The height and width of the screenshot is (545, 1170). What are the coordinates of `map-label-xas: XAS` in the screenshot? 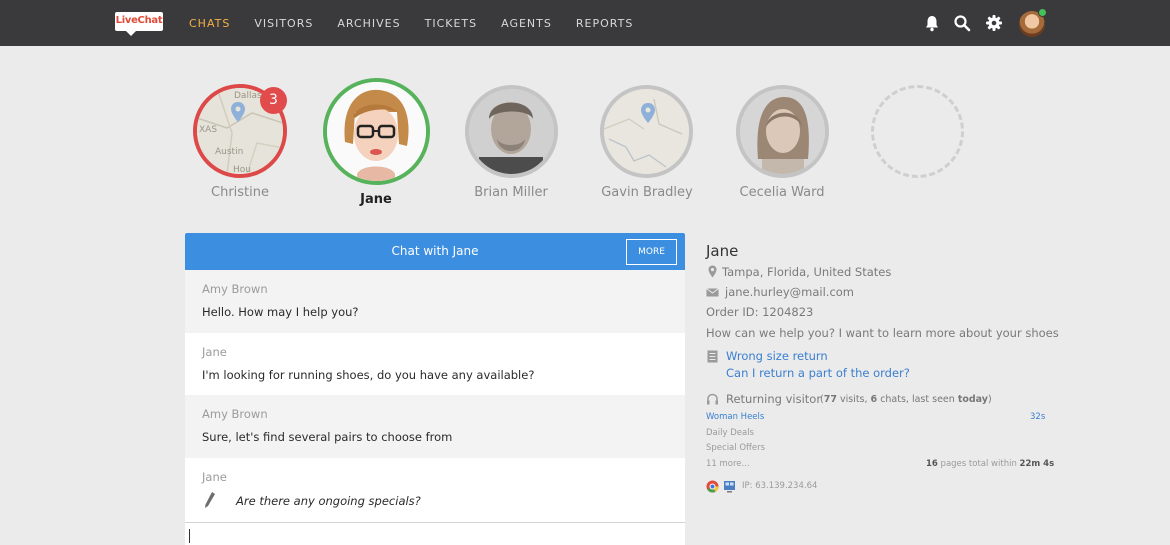 It's located at (208, 130).